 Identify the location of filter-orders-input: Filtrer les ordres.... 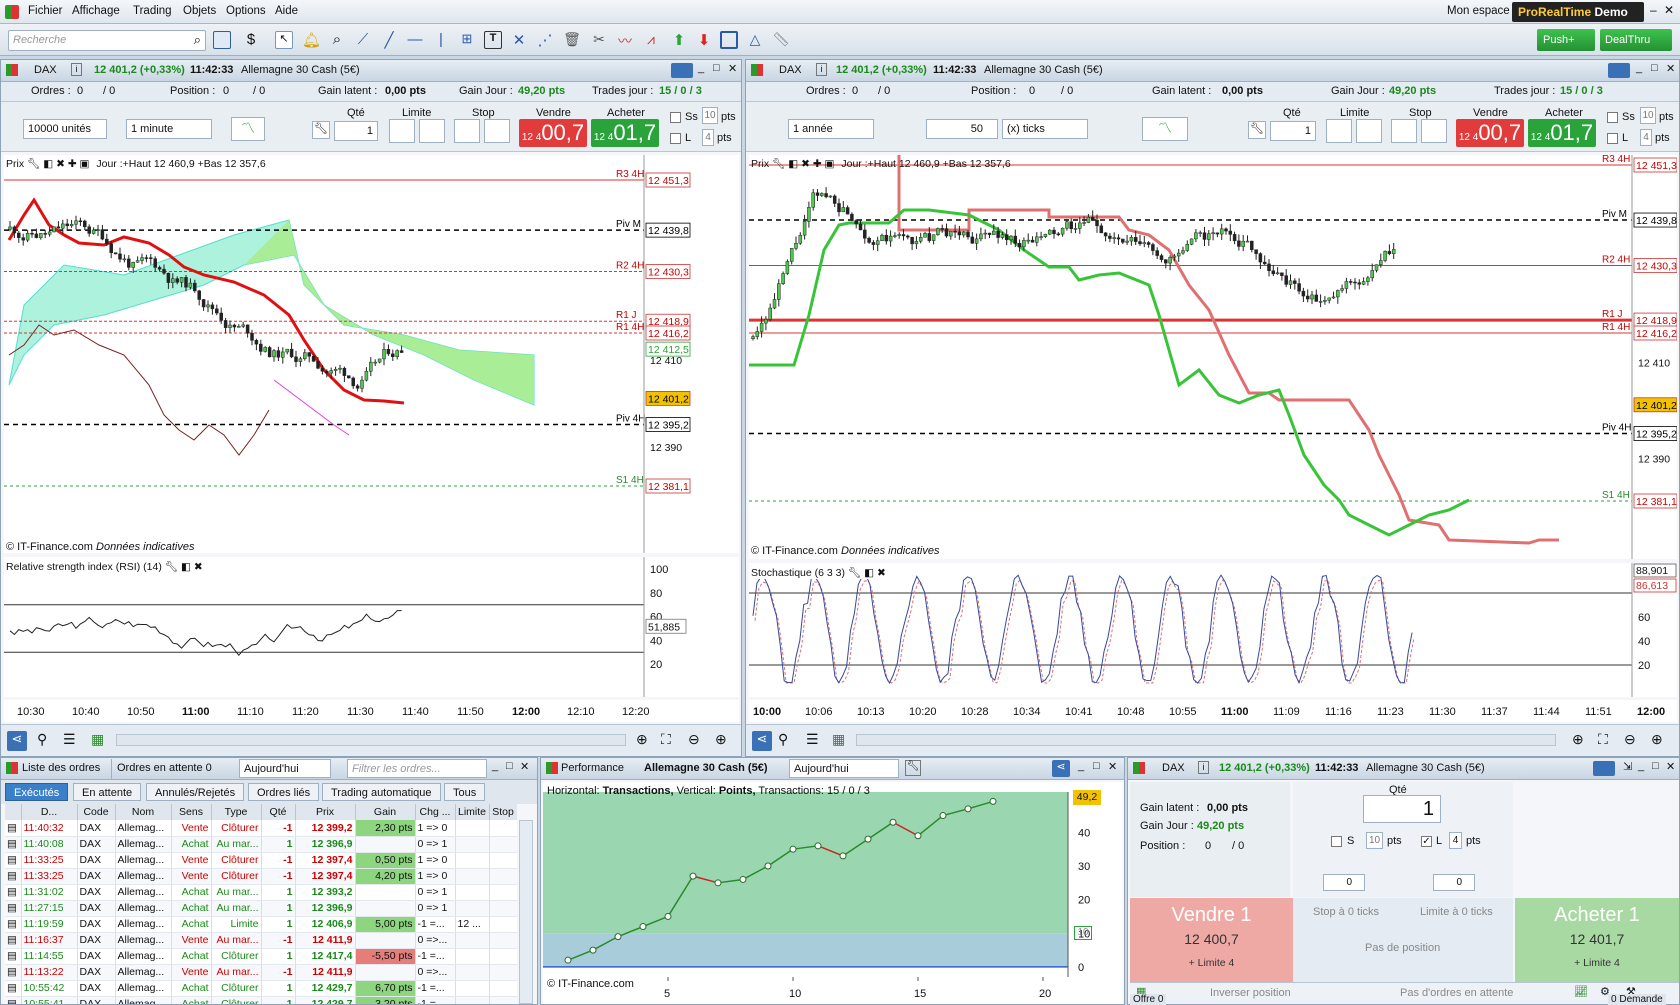
(417, 768).